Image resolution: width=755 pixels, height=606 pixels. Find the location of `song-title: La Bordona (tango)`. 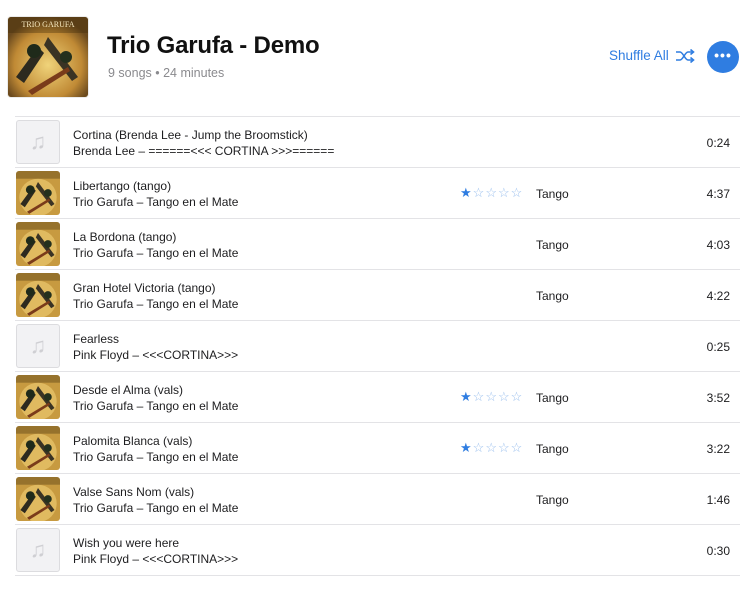

song-title: La Bordona (tango) is located at coordinates (125, 237).